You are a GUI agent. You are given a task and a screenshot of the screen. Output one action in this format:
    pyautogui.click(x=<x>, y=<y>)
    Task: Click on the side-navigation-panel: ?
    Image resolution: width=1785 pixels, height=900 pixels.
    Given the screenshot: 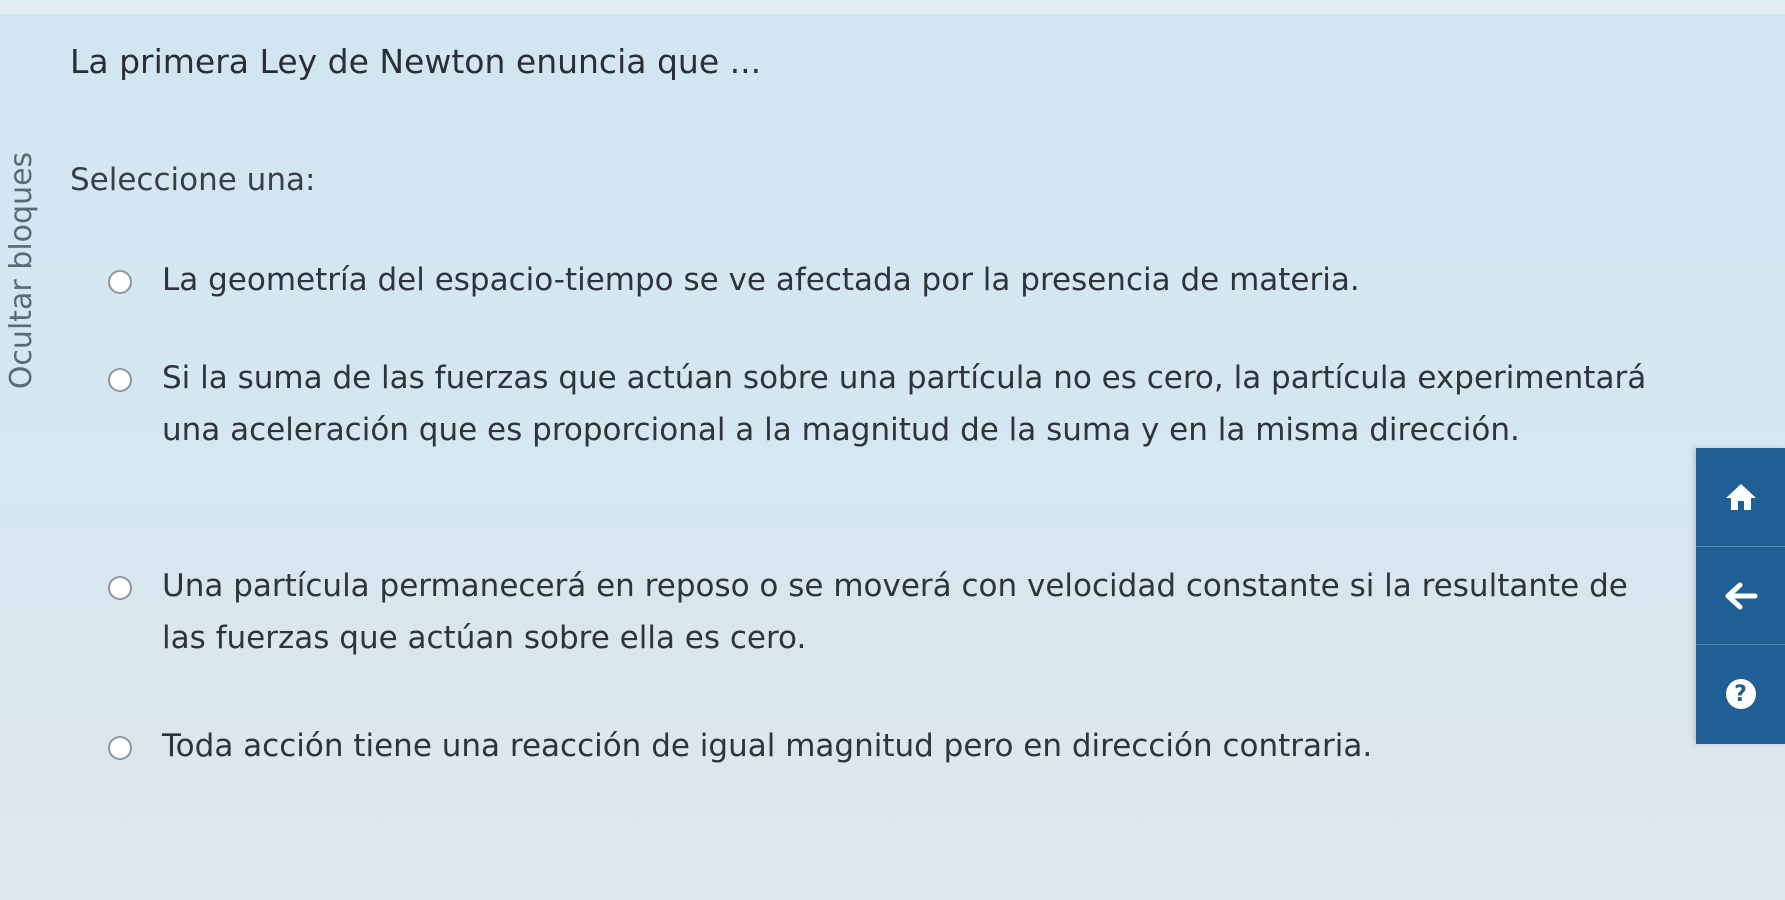 What is the action you would take?
    pyautogui.click(x=1740, y=596)
    